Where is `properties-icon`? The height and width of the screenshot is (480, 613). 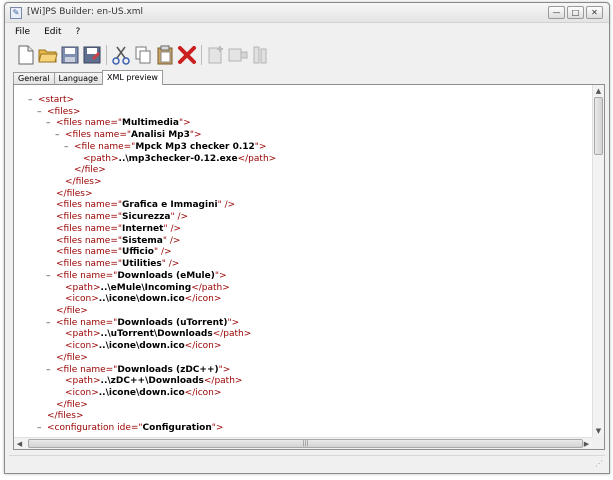 properties-icon is located at coordinates (260, 55).